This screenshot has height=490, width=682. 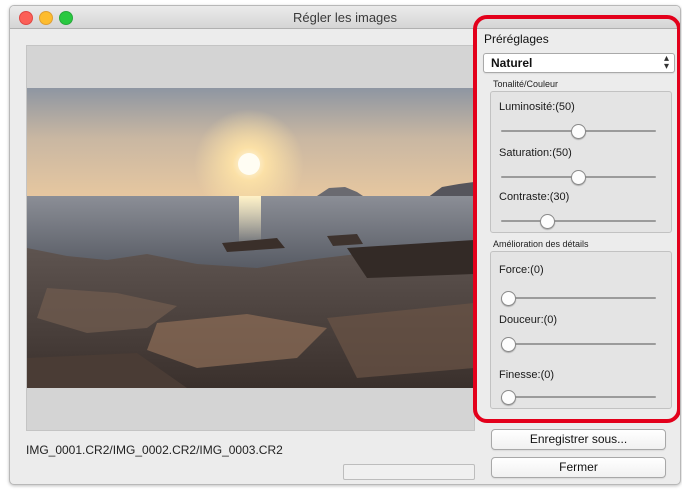 What do you see at coordinates (521, 270) in the screenshot?
I see `strength-label: Force:(0)` at bounding box center [521, 270].